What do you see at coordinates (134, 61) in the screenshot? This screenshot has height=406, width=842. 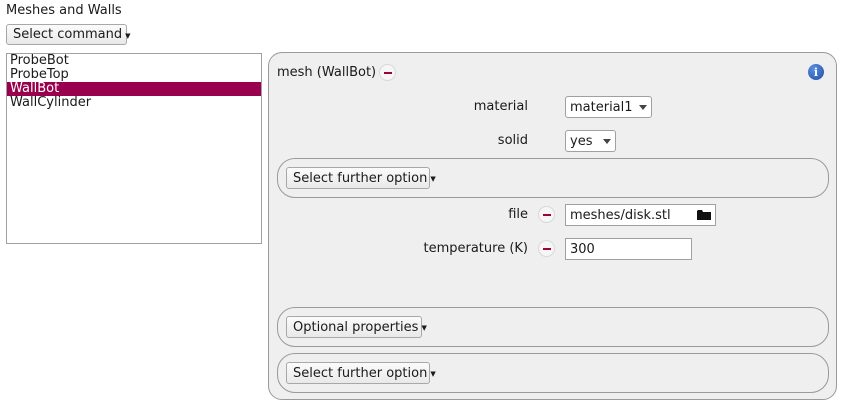 I see `list-item-probebot: ProbeBot` at bounding box center [134, 61].